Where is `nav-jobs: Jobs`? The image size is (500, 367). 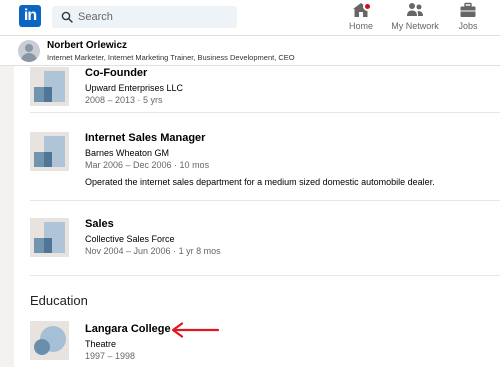
nav-jobs: Jobs is located at coordinates (468, 17).